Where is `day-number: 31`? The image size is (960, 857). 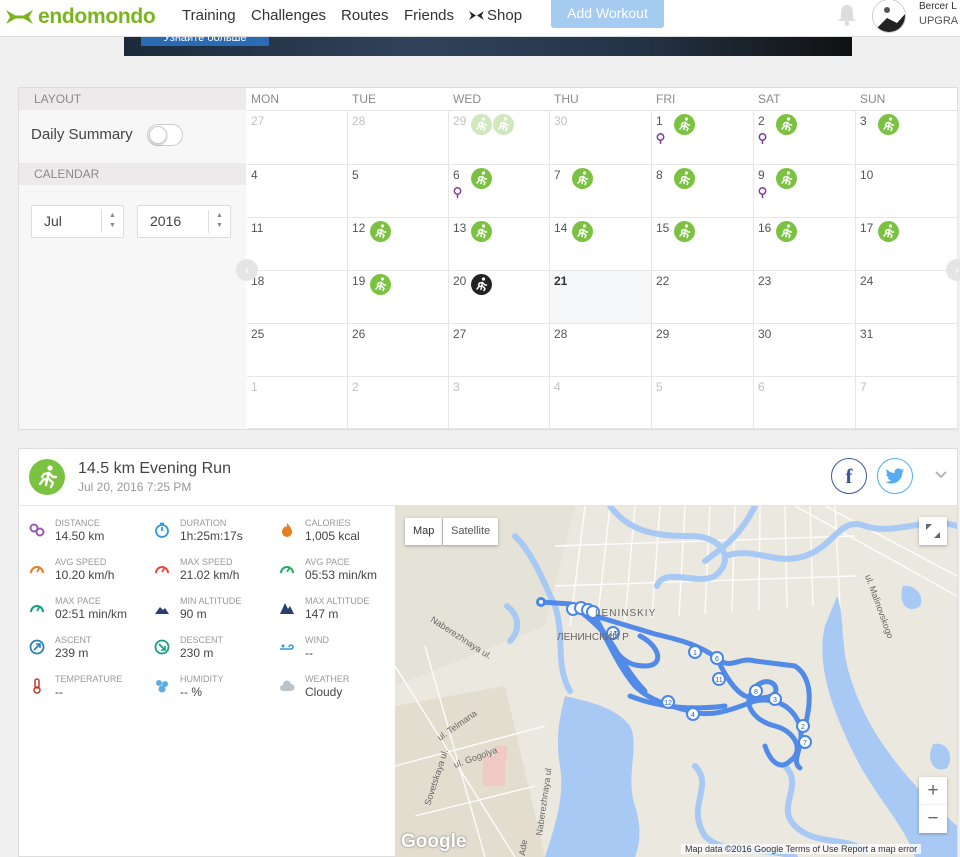
day-number: 31 is located at coordinates (867, 334).